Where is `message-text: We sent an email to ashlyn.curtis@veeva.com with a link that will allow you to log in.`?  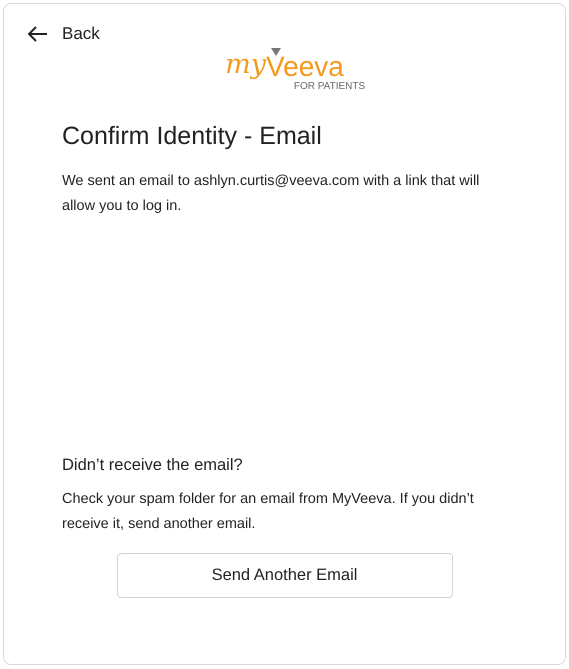 message-text: We sent an email to ashlyn.curtis@veeva.com with a link that will allow you to log in. is located at coordinates (271, 194).